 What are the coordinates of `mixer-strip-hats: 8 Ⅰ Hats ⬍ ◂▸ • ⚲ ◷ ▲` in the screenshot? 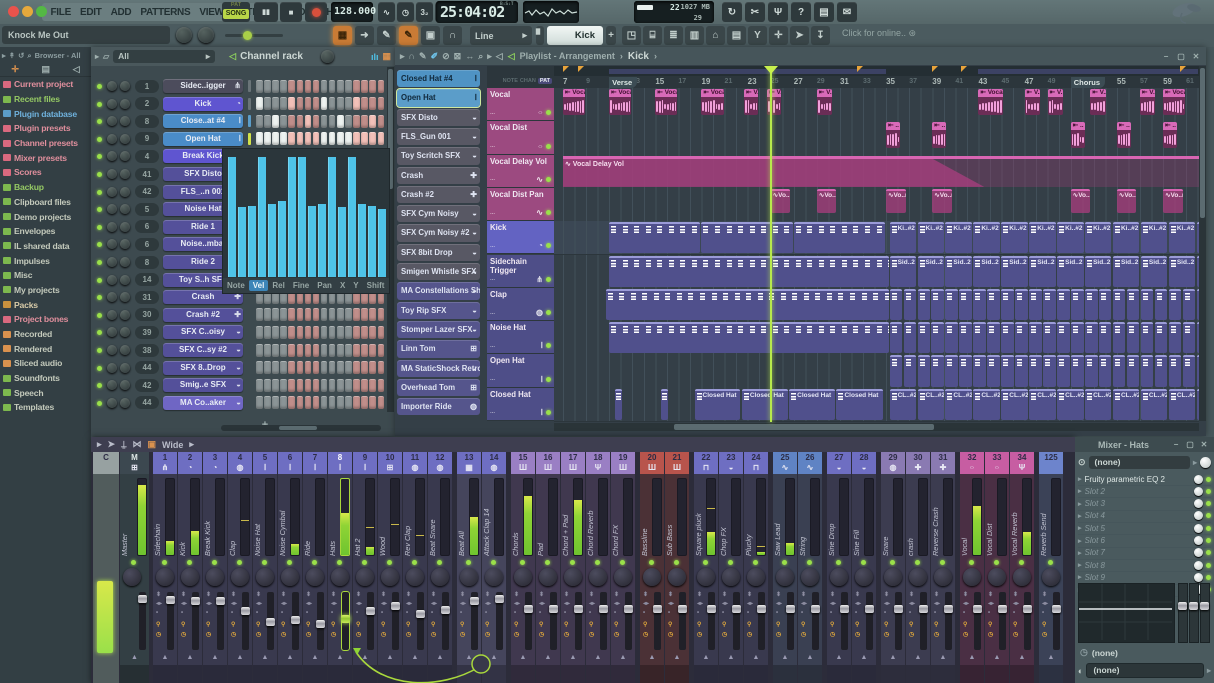 It's located at (340, 567).